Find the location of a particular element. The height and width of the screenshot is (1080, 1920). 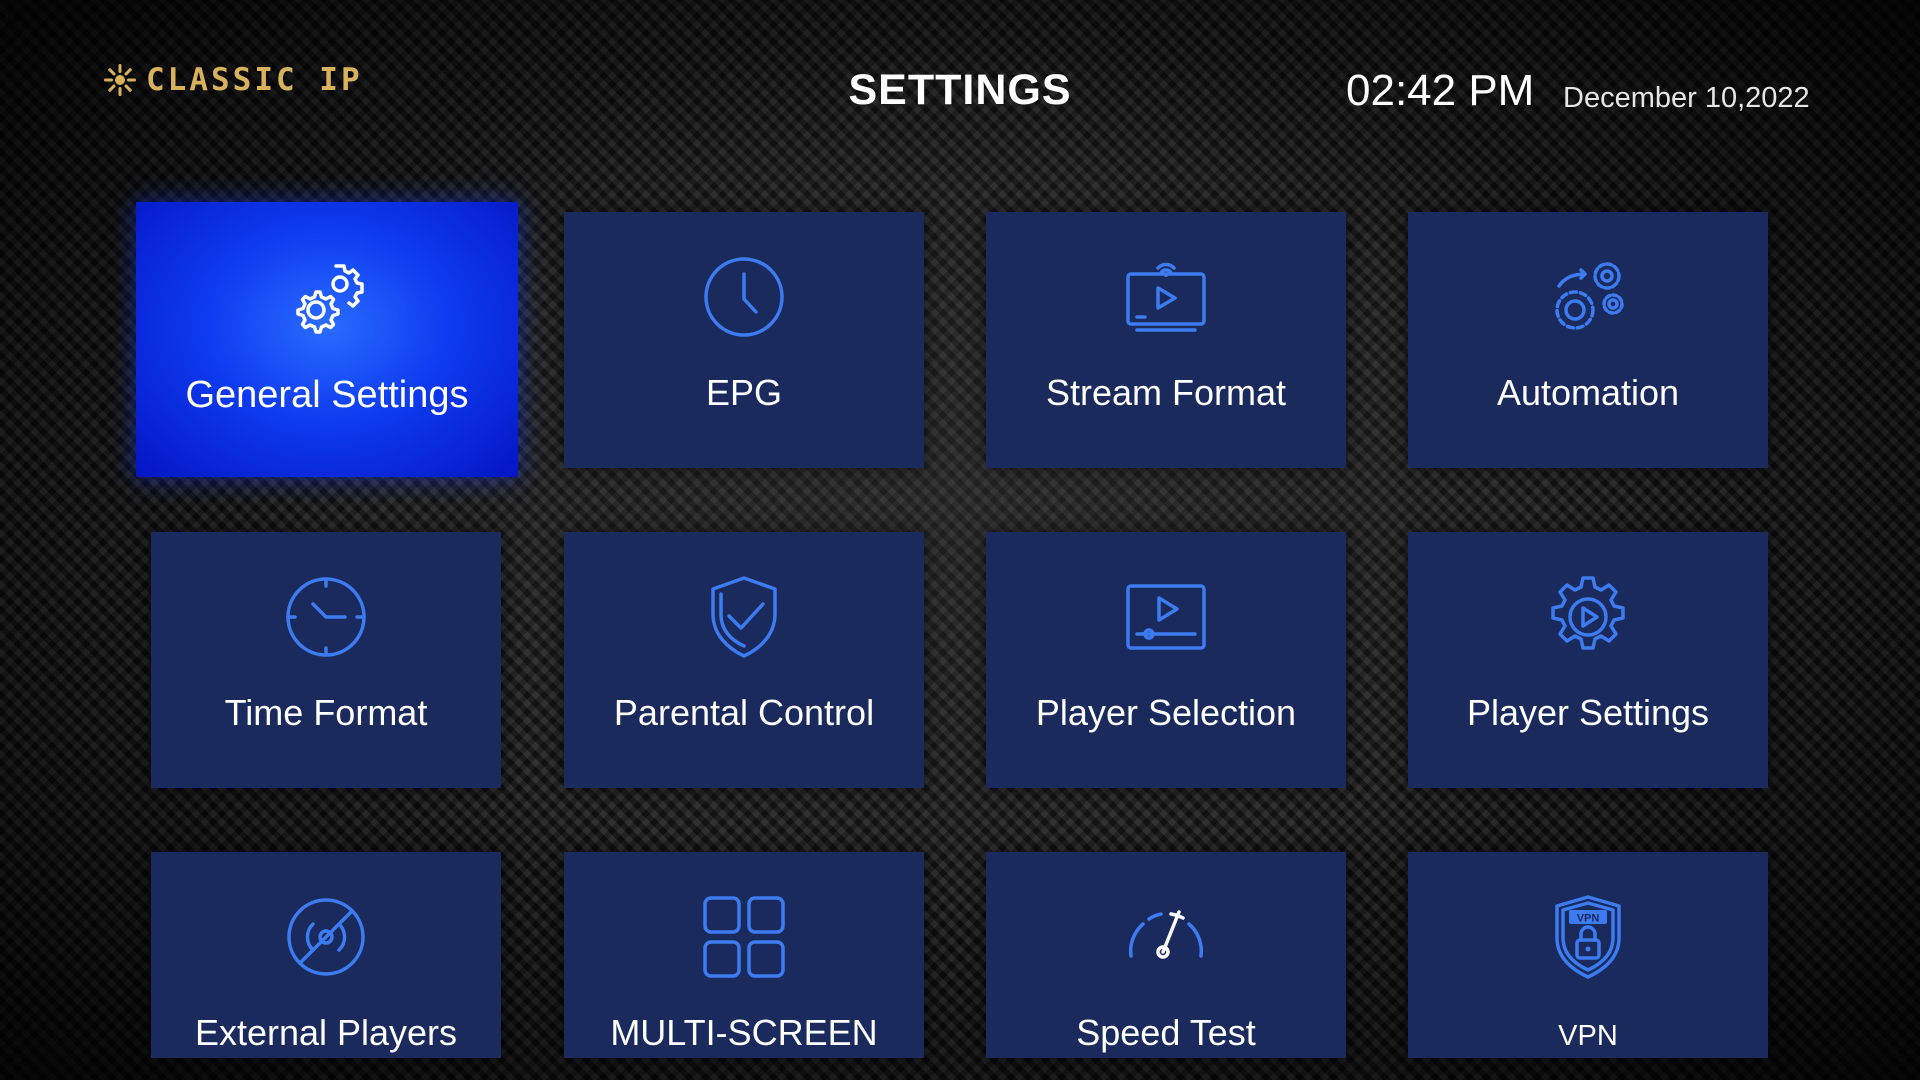

current-date: December 10,2022 is located at coordinates (1686, 98).